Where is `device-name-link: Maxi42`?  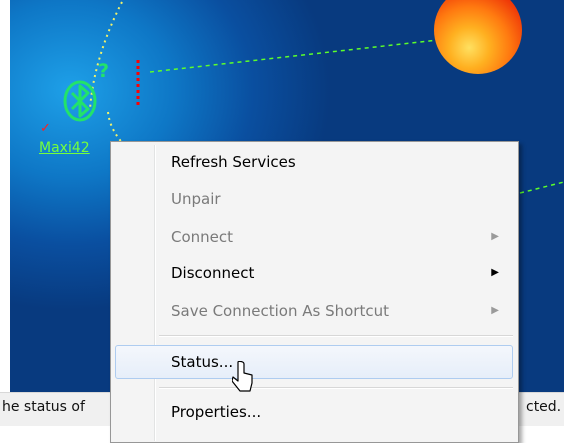
device-name-link: Maxi42 is located at coordinates (64, 148).